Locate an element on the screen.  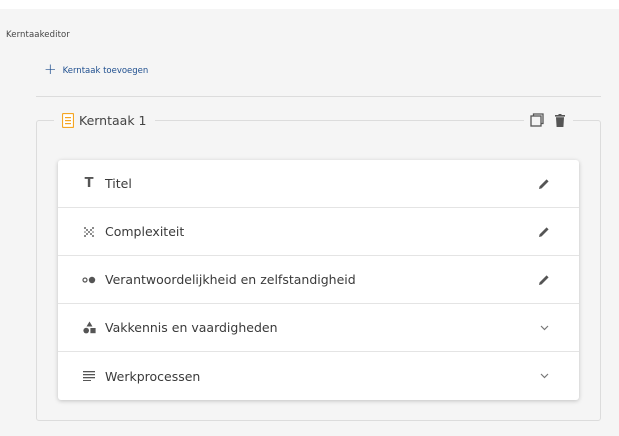
section-label: Verantwoordelijkheid en zelfstandigheid is located at coordinates (230, 279).